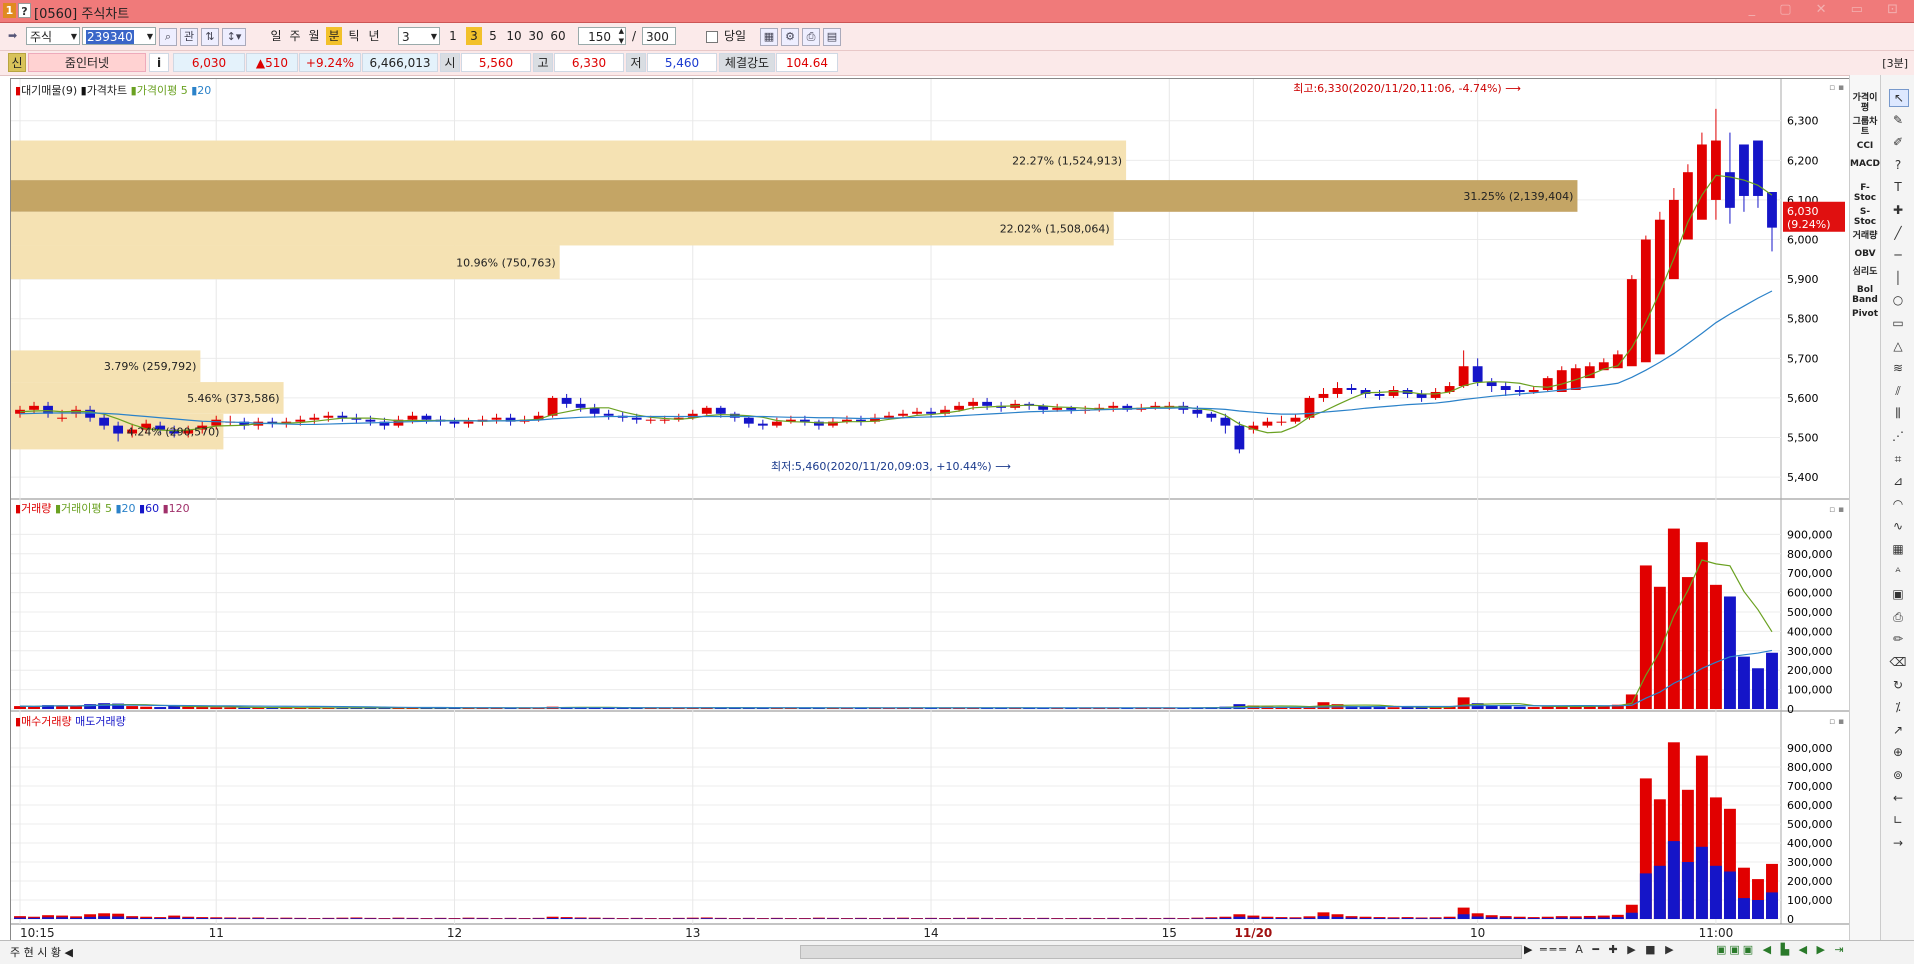 Image resolution: width=1914 pixels, height=964 pixels. Describe the element at coordinates (1898, 120) in the screenshot. I see `eraser-icon: ✎` at that location.